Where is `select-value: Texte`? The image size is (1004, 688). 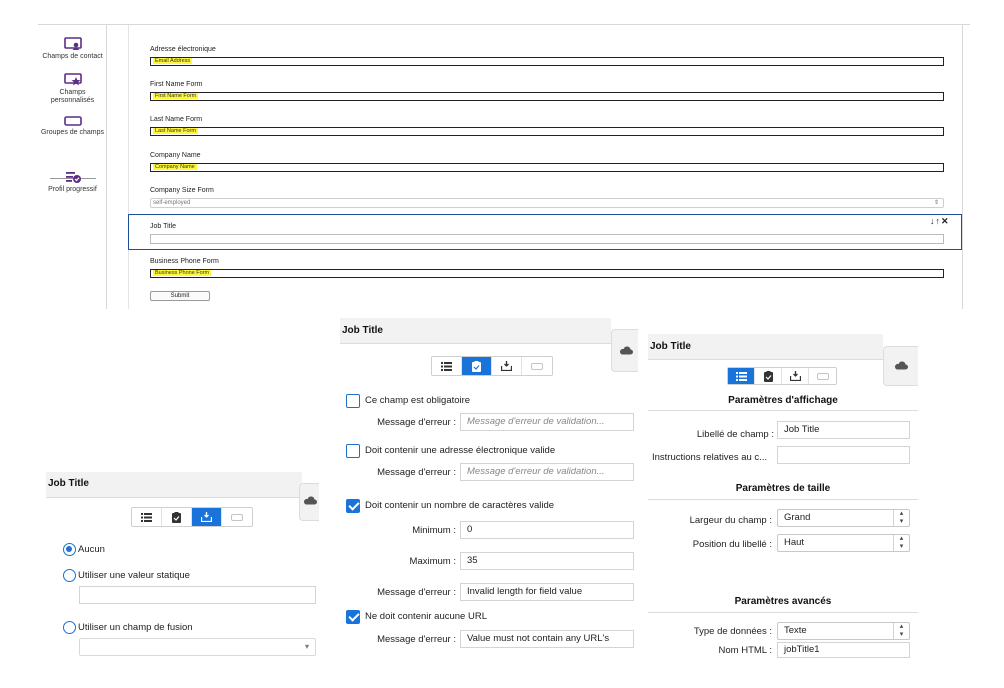 select-value: Texte is located at coordinates (795, 630).